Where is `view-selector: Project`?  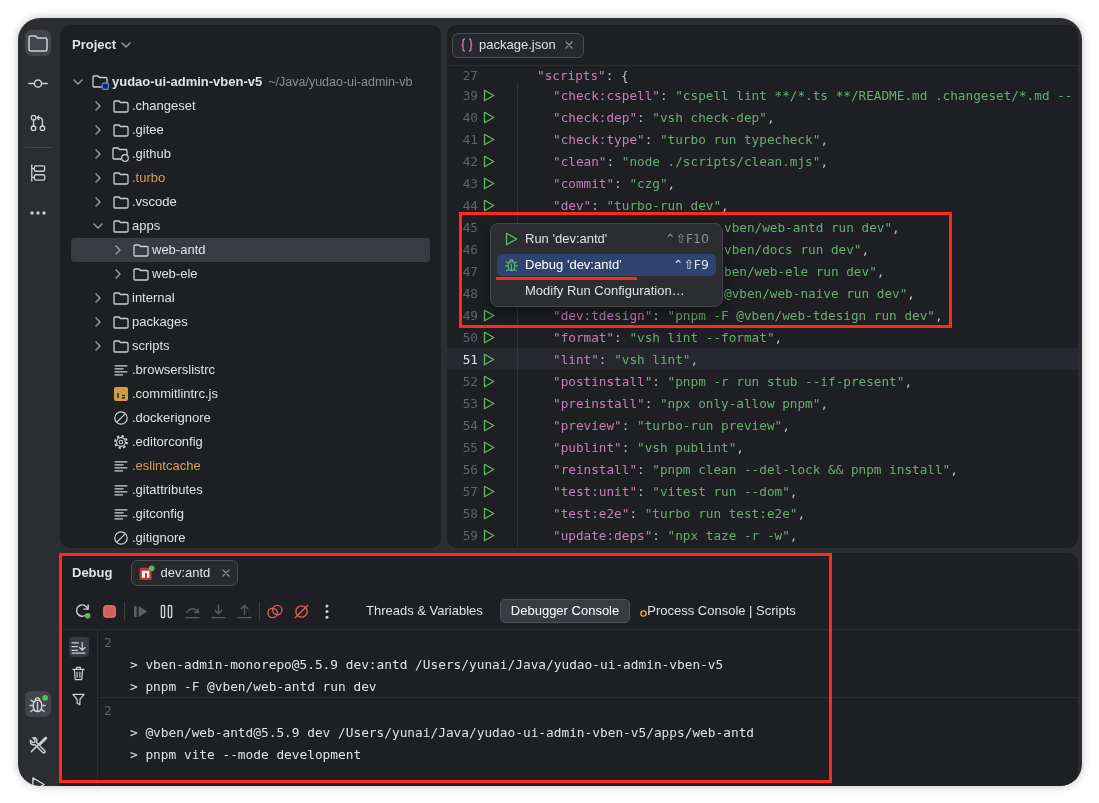 view-selector: Project is located at coordinates (102, 45).